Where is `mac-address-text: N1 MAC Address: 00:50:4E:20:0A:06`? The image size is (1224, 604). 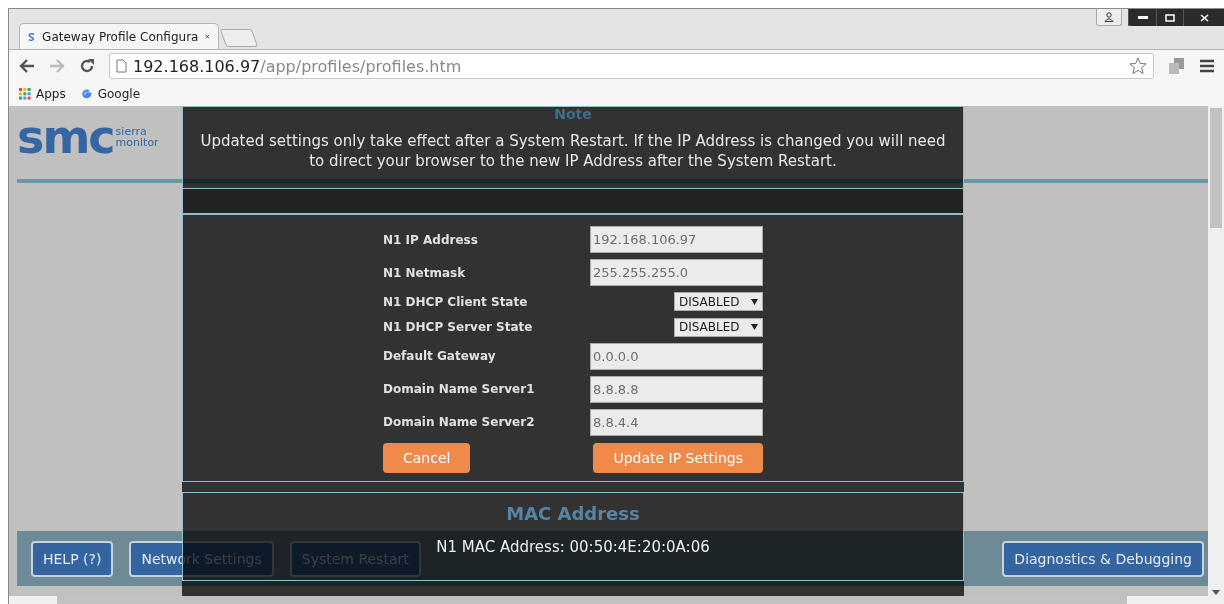 mac-address-text: N1 MAC Address: 00:50:4E:20:0A:06 is located at coordinates (573, 547).